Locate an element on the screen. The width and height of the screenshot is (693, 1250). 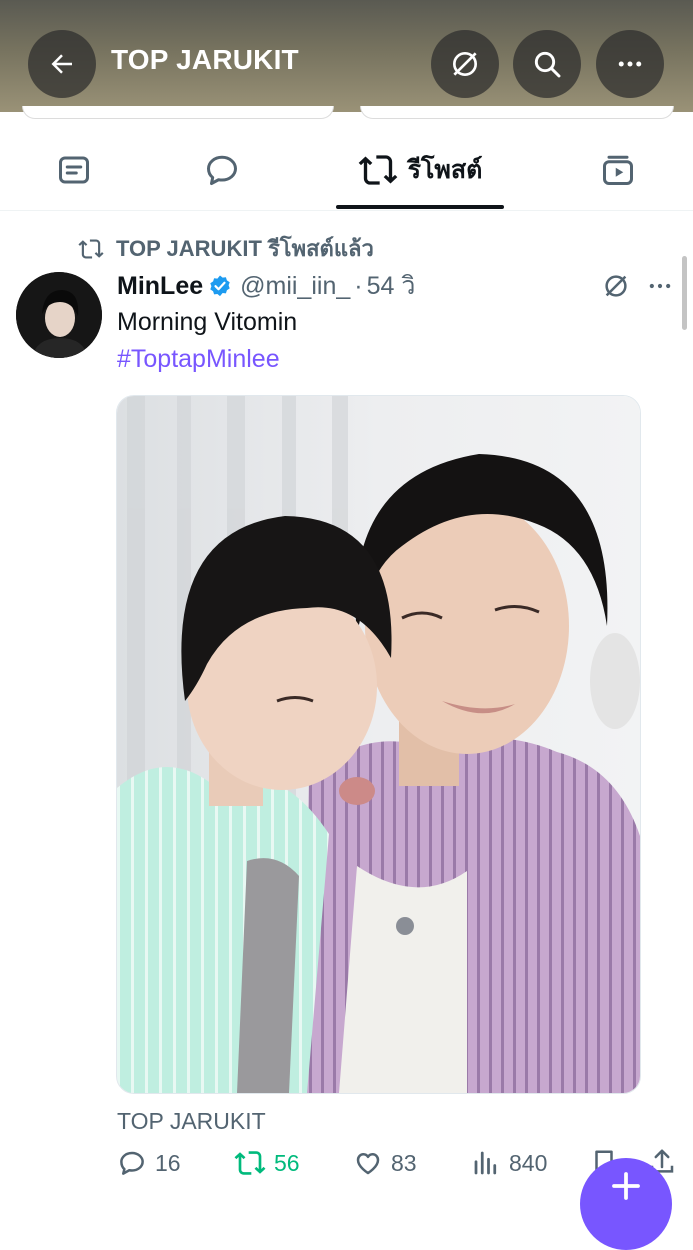
search-button is located at coordinates (547, 64).